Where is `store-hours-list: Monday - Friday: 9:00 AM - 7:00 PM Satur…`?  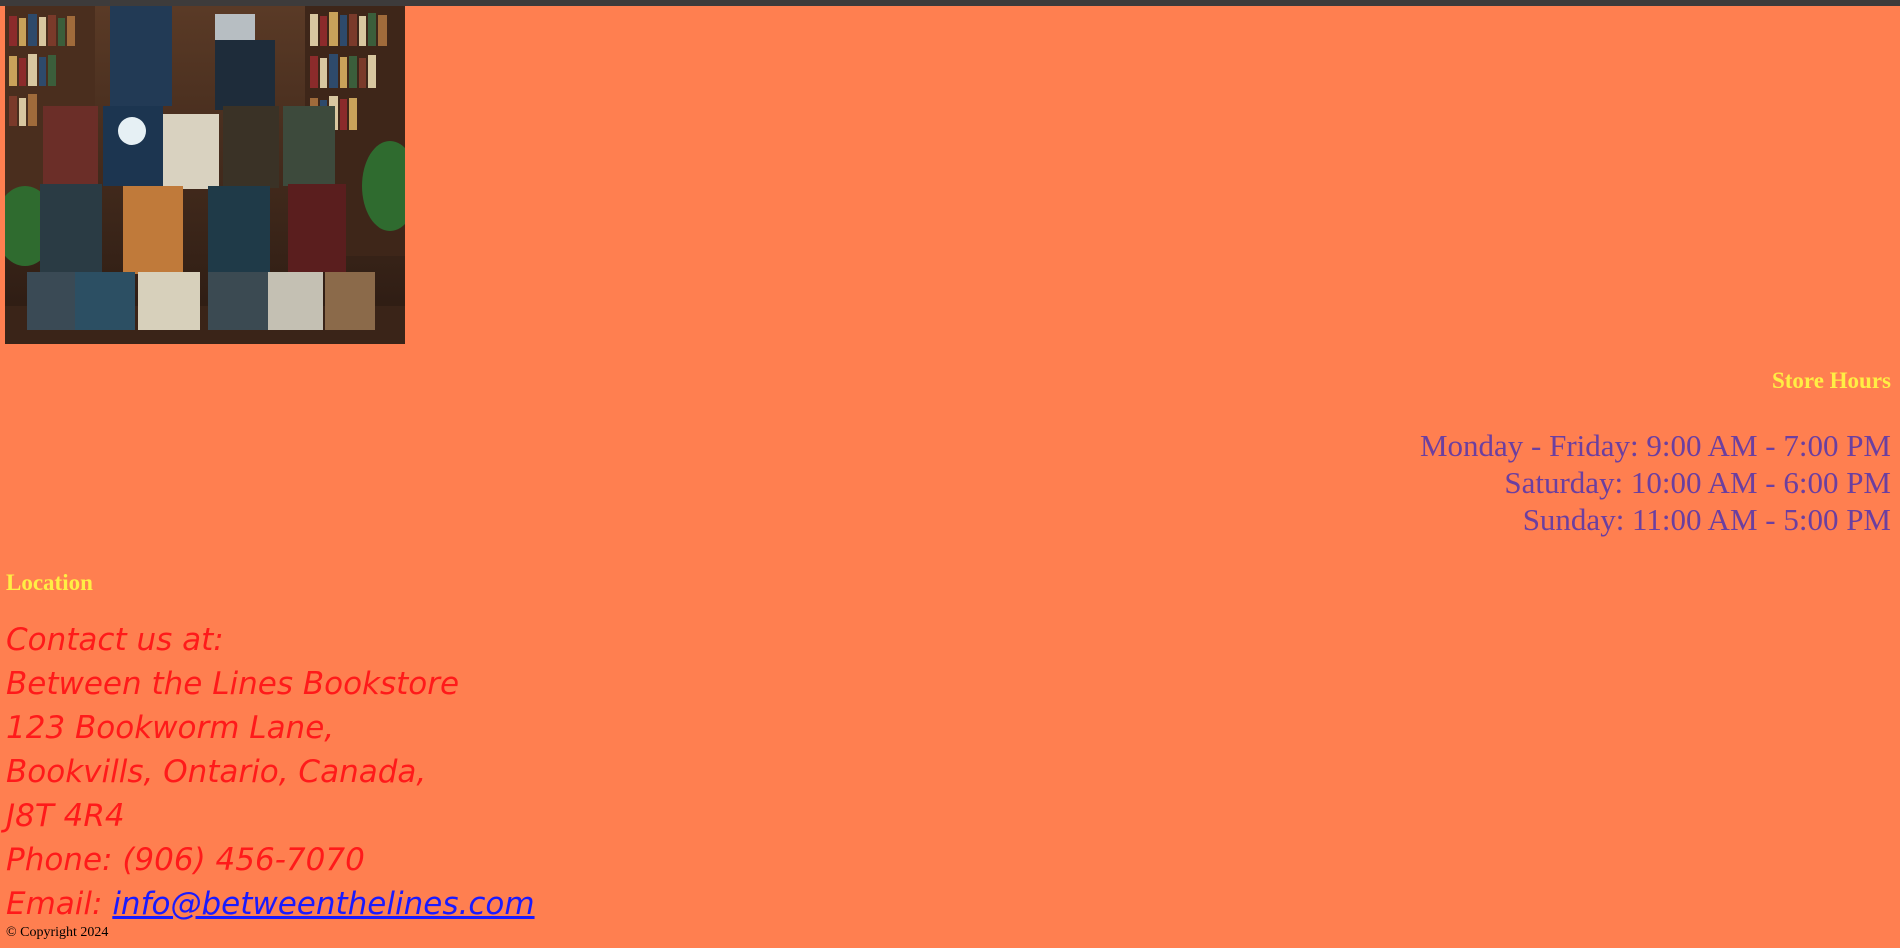 store-hours-list: Monday - Friday: 9:00 AM - 7:00 PM Satur… is located at coordinates (1655, 482).